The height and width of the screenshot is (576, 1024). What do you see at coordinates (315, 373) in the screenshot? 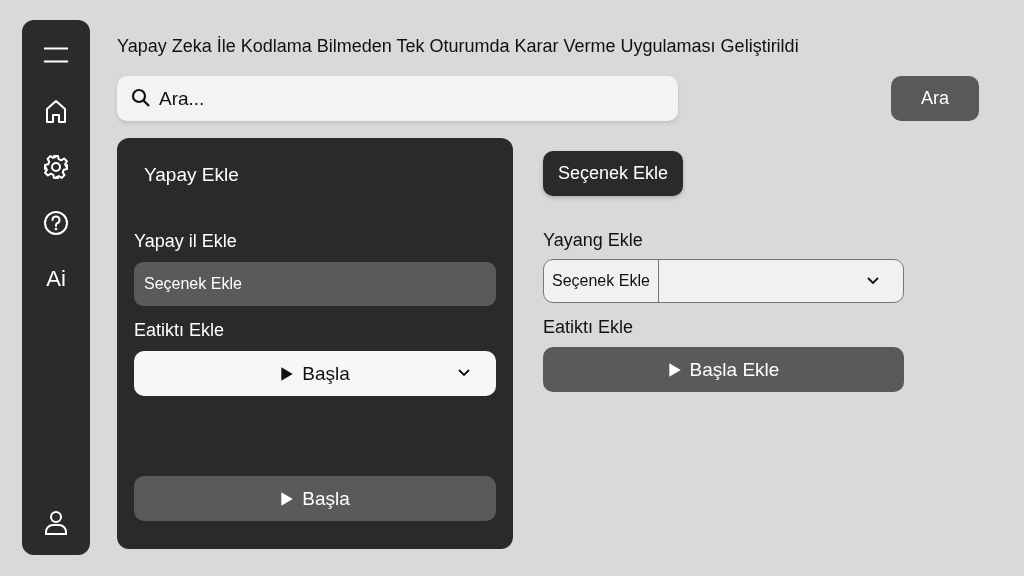
I see `start-dropdown: Başla` at bounding box center [315, 373].